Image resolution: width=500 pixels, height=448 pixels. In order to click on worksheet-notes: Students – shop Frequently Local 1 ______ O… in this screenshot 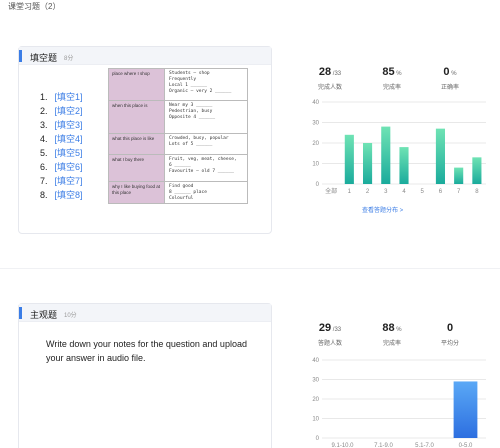, I will do `click(206, 84)`.